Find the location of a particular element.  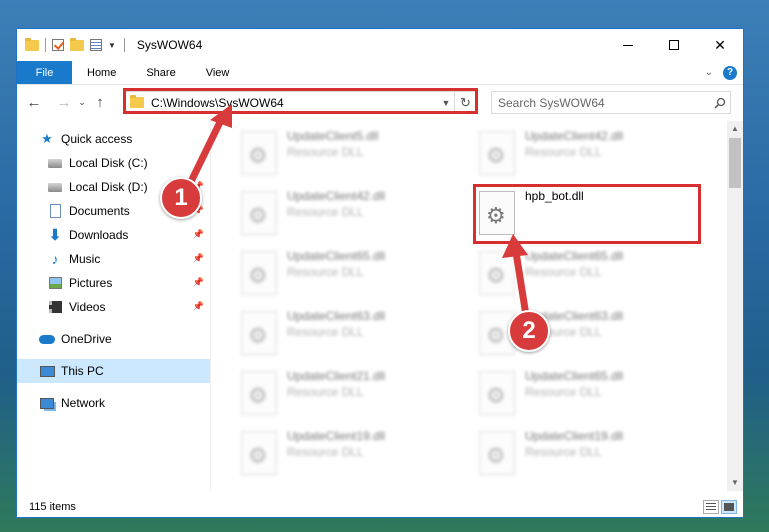

file-item: ⚙ UpdateClient21.dll Resource DLL is located at coordinates (343, 393).